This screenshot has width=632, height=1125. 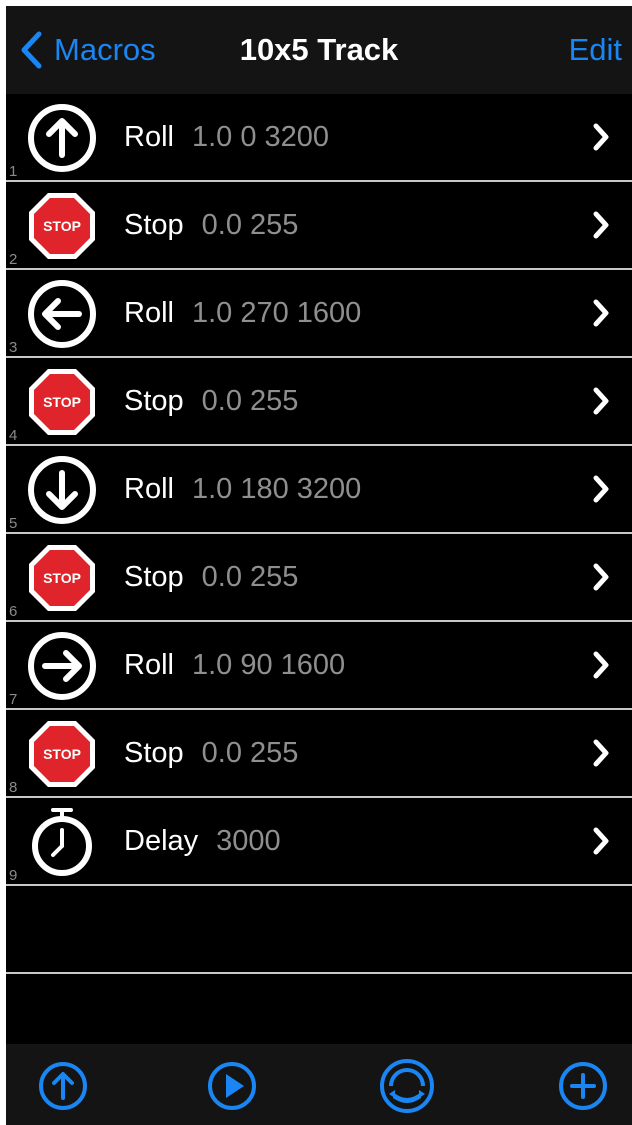 I want to click on row-number: 9, so click(x=13, y=875).